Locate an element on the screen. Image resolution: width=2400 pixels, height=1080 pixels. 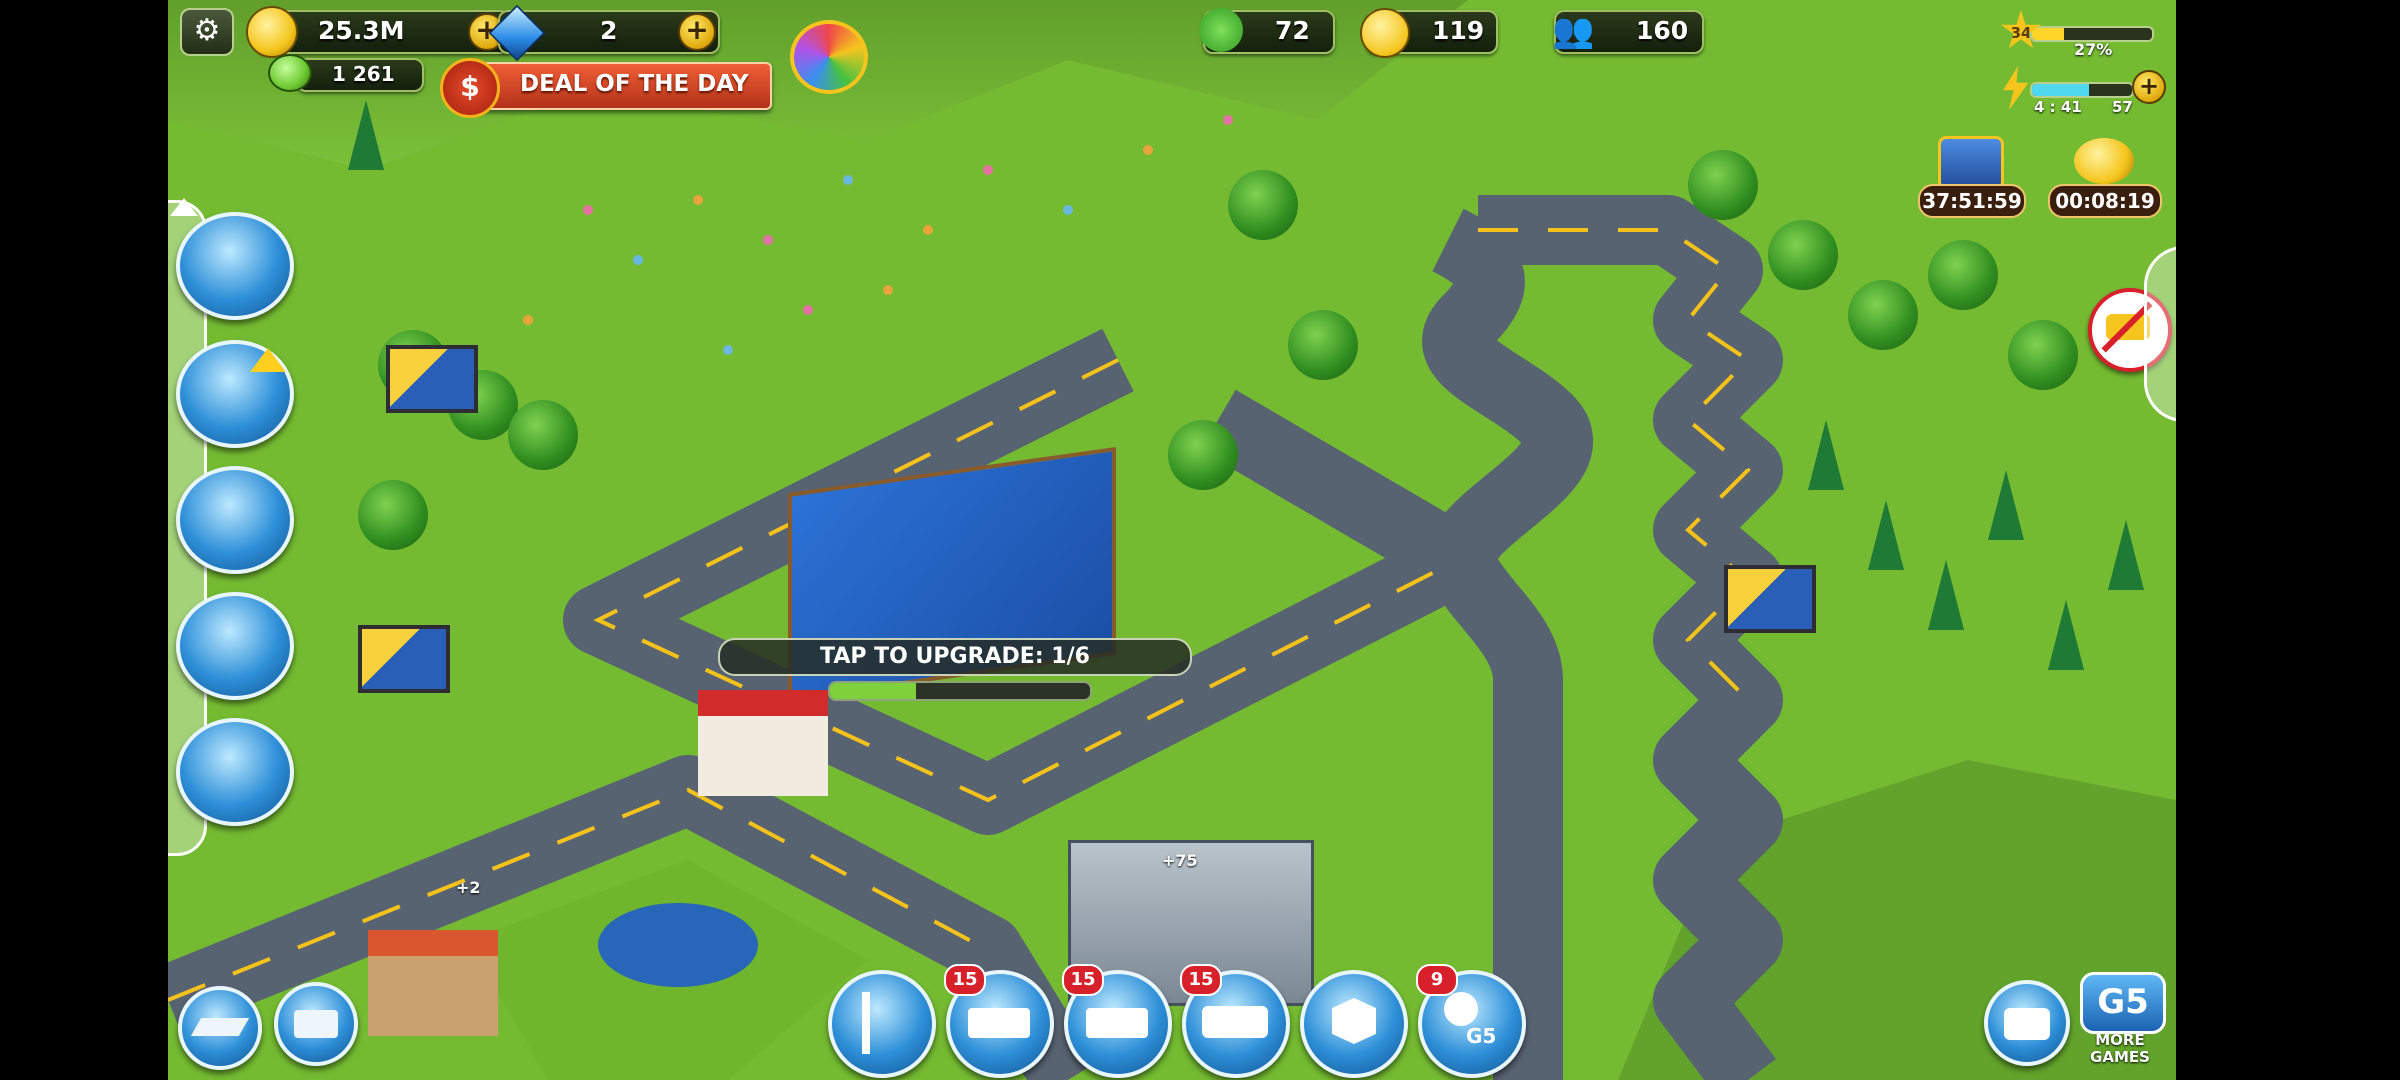
road-tool-button is located at coordinates (220, 1028).